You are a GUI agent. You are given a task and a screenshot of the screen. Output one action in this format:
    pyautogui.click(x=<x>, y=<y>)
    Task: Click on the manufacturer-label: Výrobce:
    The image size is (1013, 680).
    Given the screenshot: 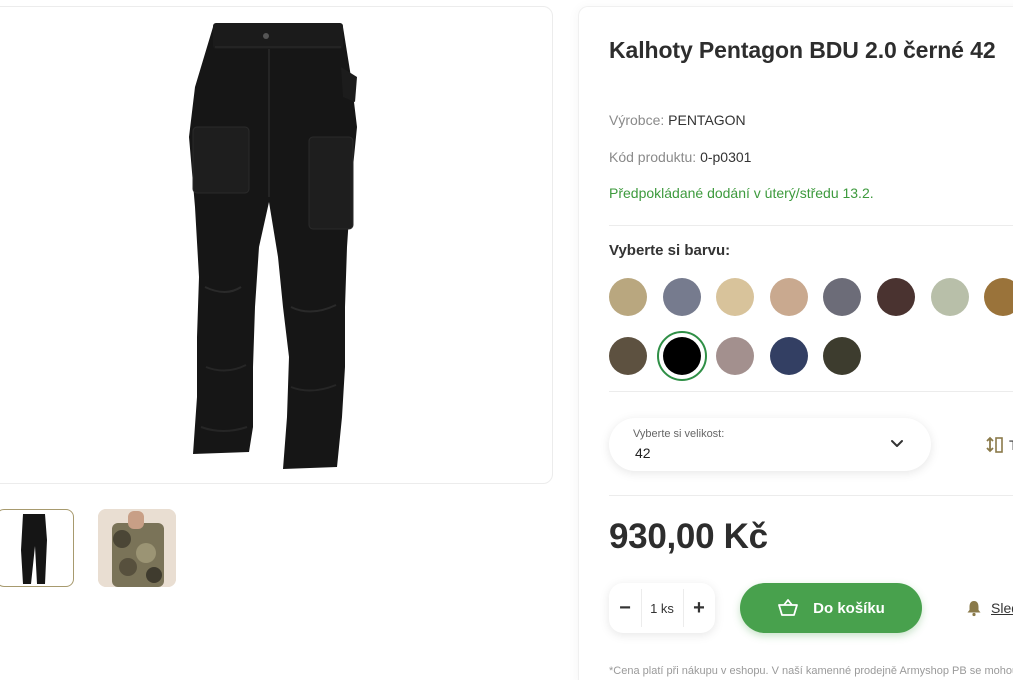 What is the action you would take?
    pyautogui.click(x=637, y=120)
    